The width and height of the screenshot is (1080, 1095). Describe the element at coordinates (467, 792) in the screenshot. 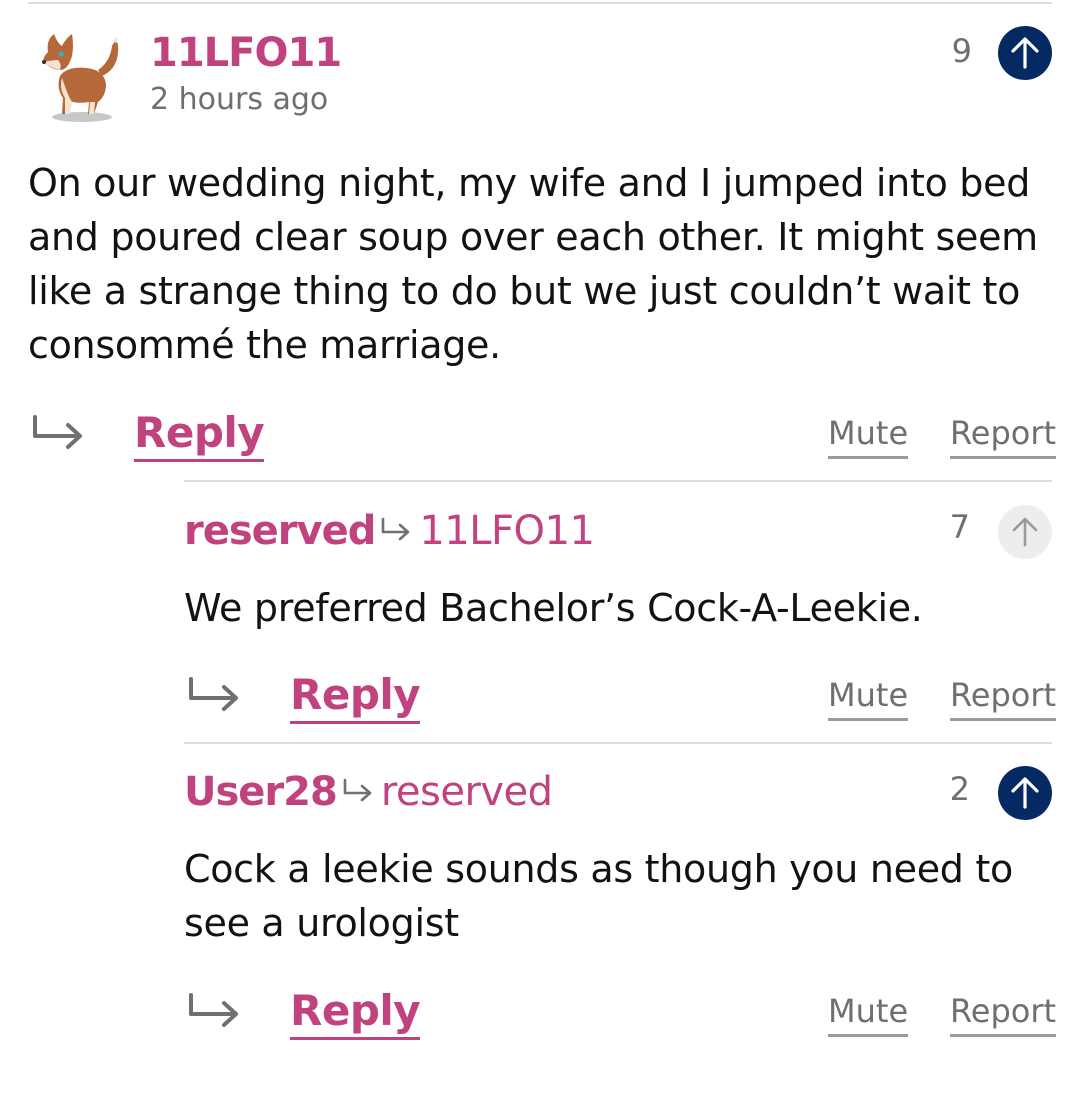

I see `in-reply-to-user: reserved` at that location.